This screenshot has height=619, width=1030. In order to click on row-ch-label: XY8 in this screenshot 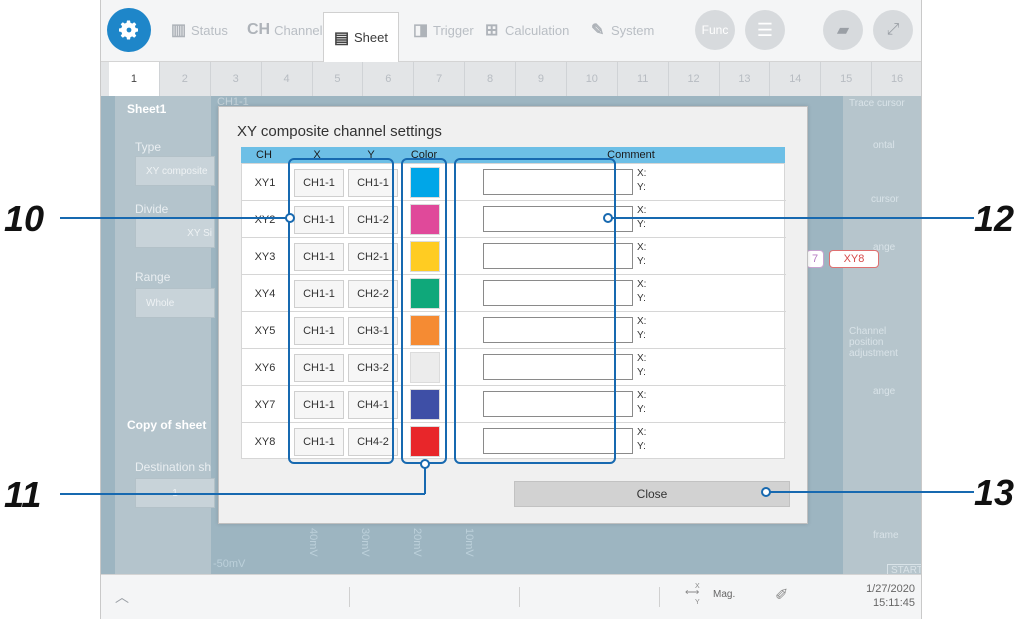, I will do `click(265, 441)`.